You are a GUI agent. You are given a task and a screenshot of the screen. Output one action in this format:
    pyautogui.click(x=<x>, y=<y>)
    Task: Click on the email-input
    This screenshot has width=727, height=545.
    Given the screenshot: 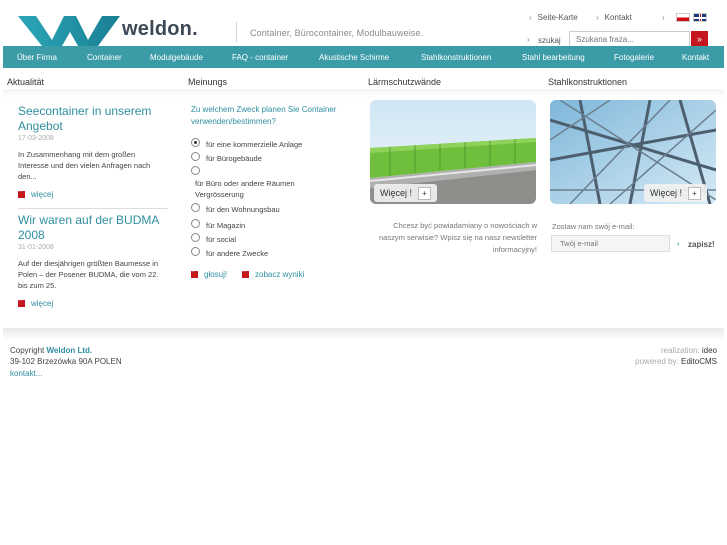 What is the action you would take?
    pyautogui.click(x=610, y=243)
    